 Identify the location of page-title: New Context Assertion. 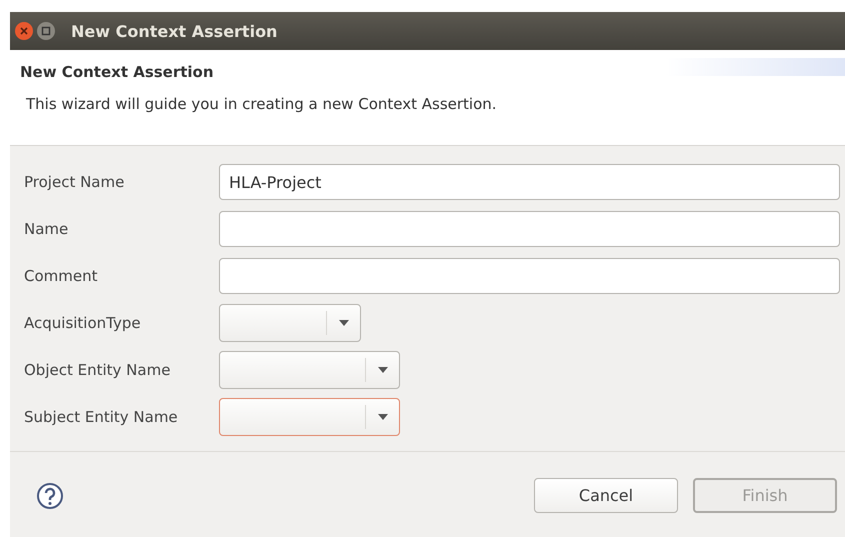
(117, 72).